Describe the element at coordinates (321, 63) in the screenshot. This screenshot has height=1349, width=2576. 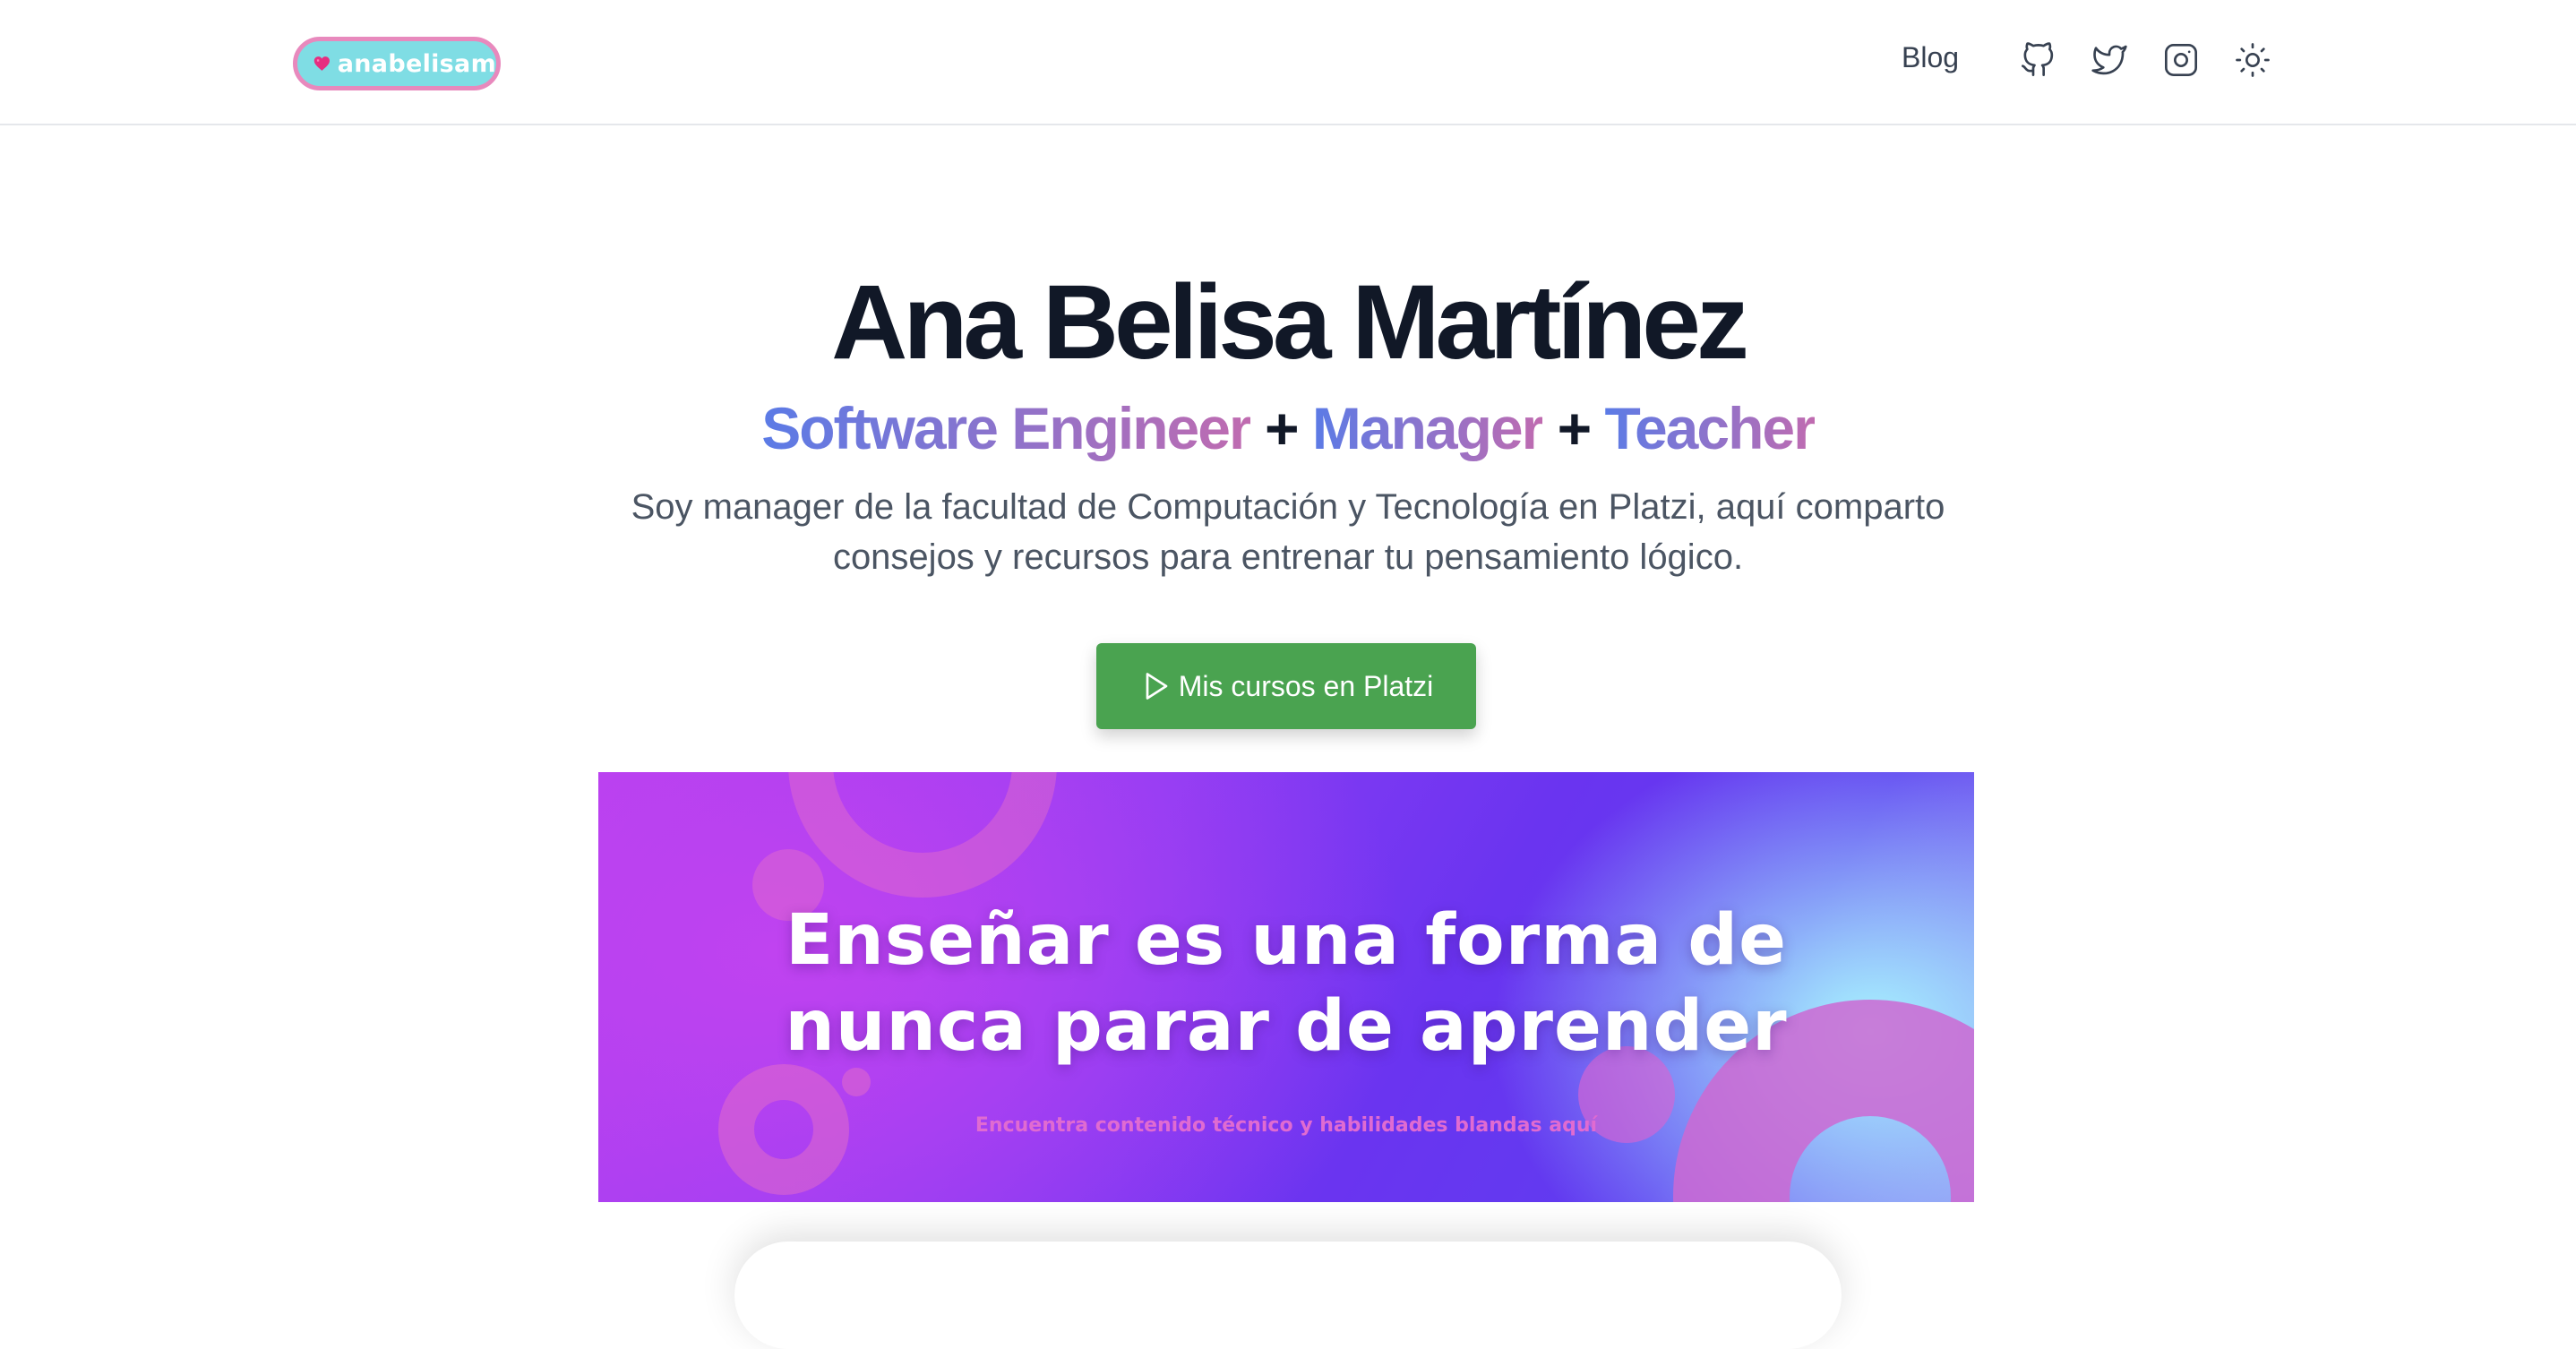
I see `heart-icon` at that location.